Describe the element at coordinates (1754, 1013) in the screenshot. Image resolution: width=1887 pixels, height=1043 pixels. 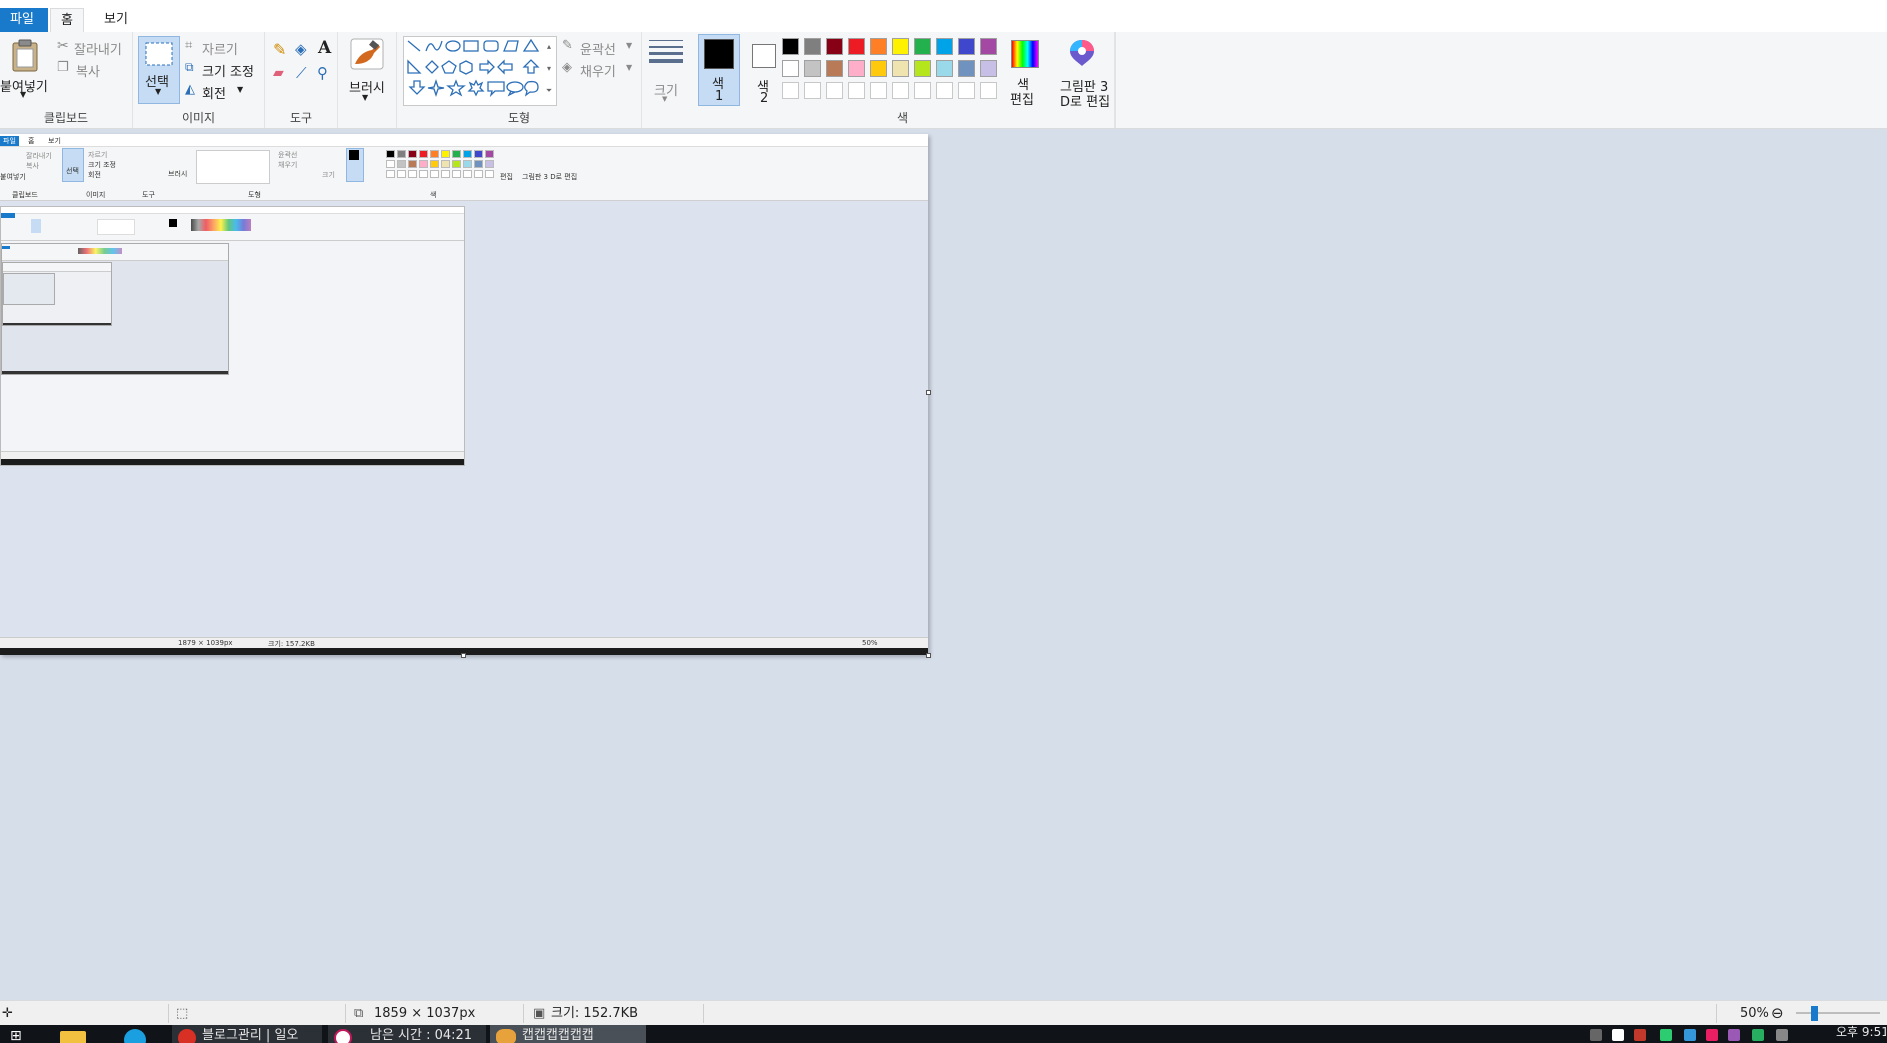
I see `zoom-level: 50%` at that location.